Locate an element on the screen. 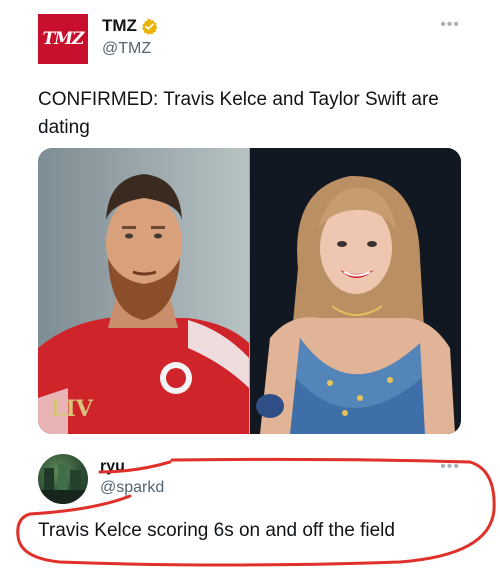  verified-badge-icon is located at coordinates (150, 26).